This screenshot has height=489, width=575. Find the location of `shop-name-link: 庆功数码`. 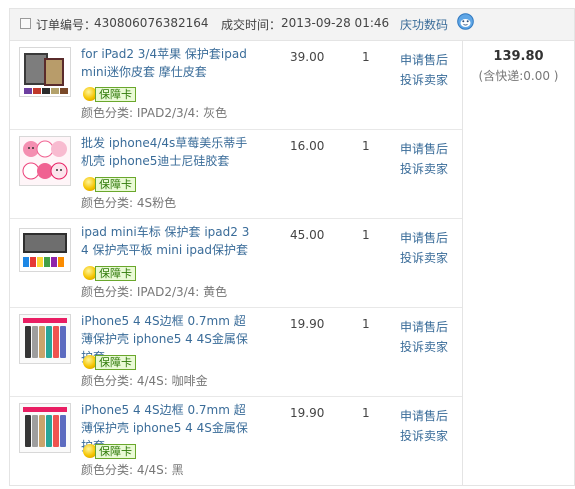

shop-name-link: 庆功数码 is located at coordinates (424, 24).